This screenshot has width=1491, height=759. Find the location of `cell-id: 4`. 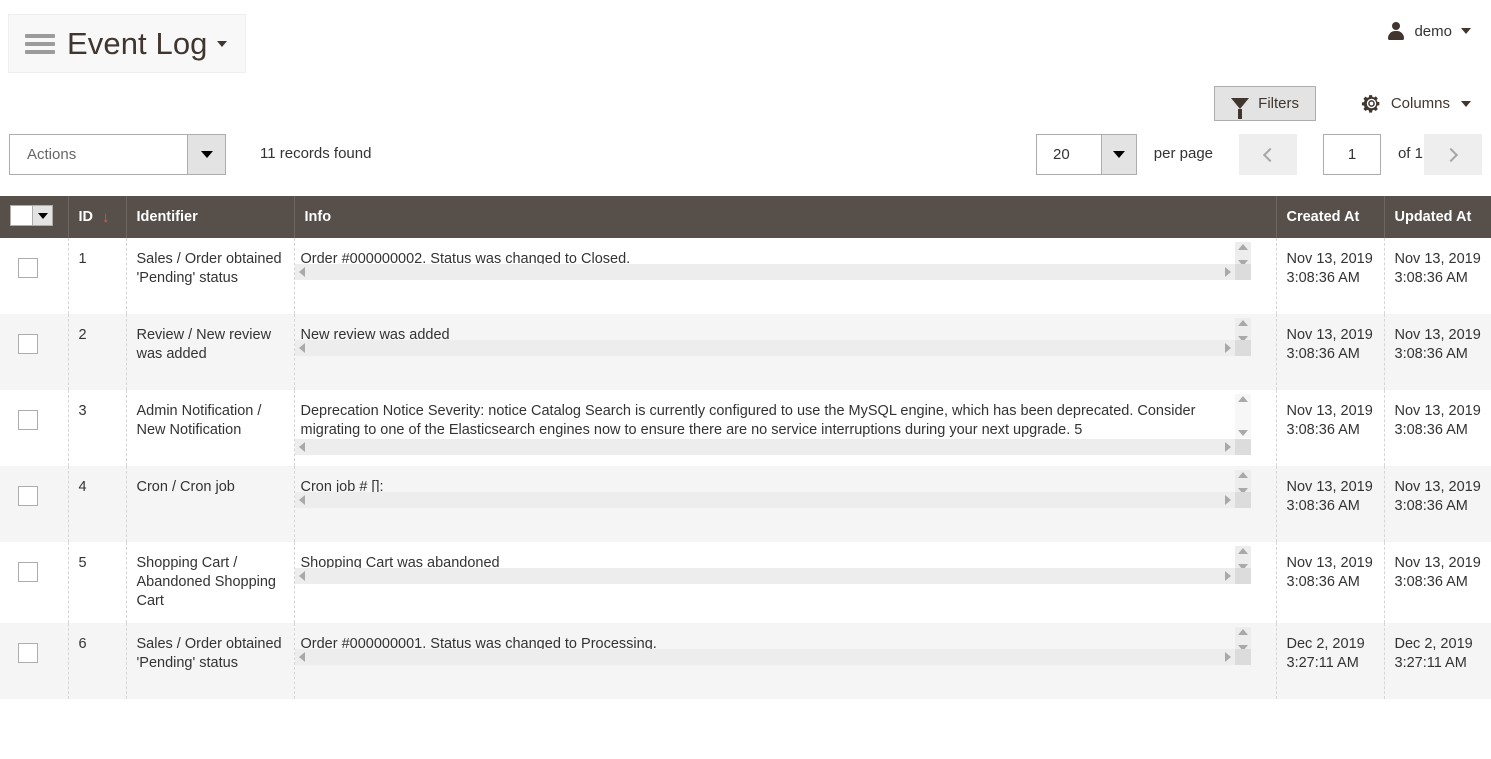

cell-id: 4 is located at coordinates (97, 504).